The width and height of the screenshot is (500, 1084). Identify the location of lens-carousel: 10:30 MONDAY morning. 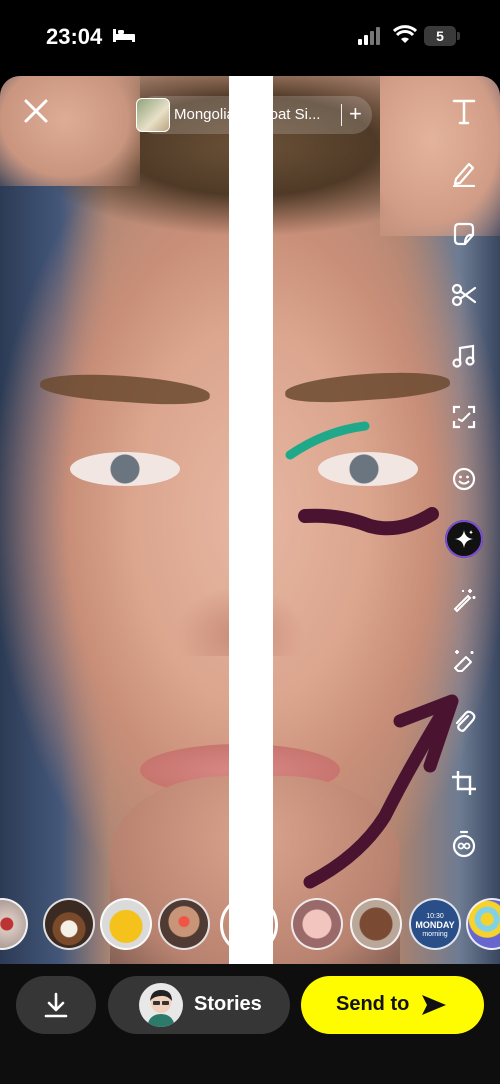
(250, 925).